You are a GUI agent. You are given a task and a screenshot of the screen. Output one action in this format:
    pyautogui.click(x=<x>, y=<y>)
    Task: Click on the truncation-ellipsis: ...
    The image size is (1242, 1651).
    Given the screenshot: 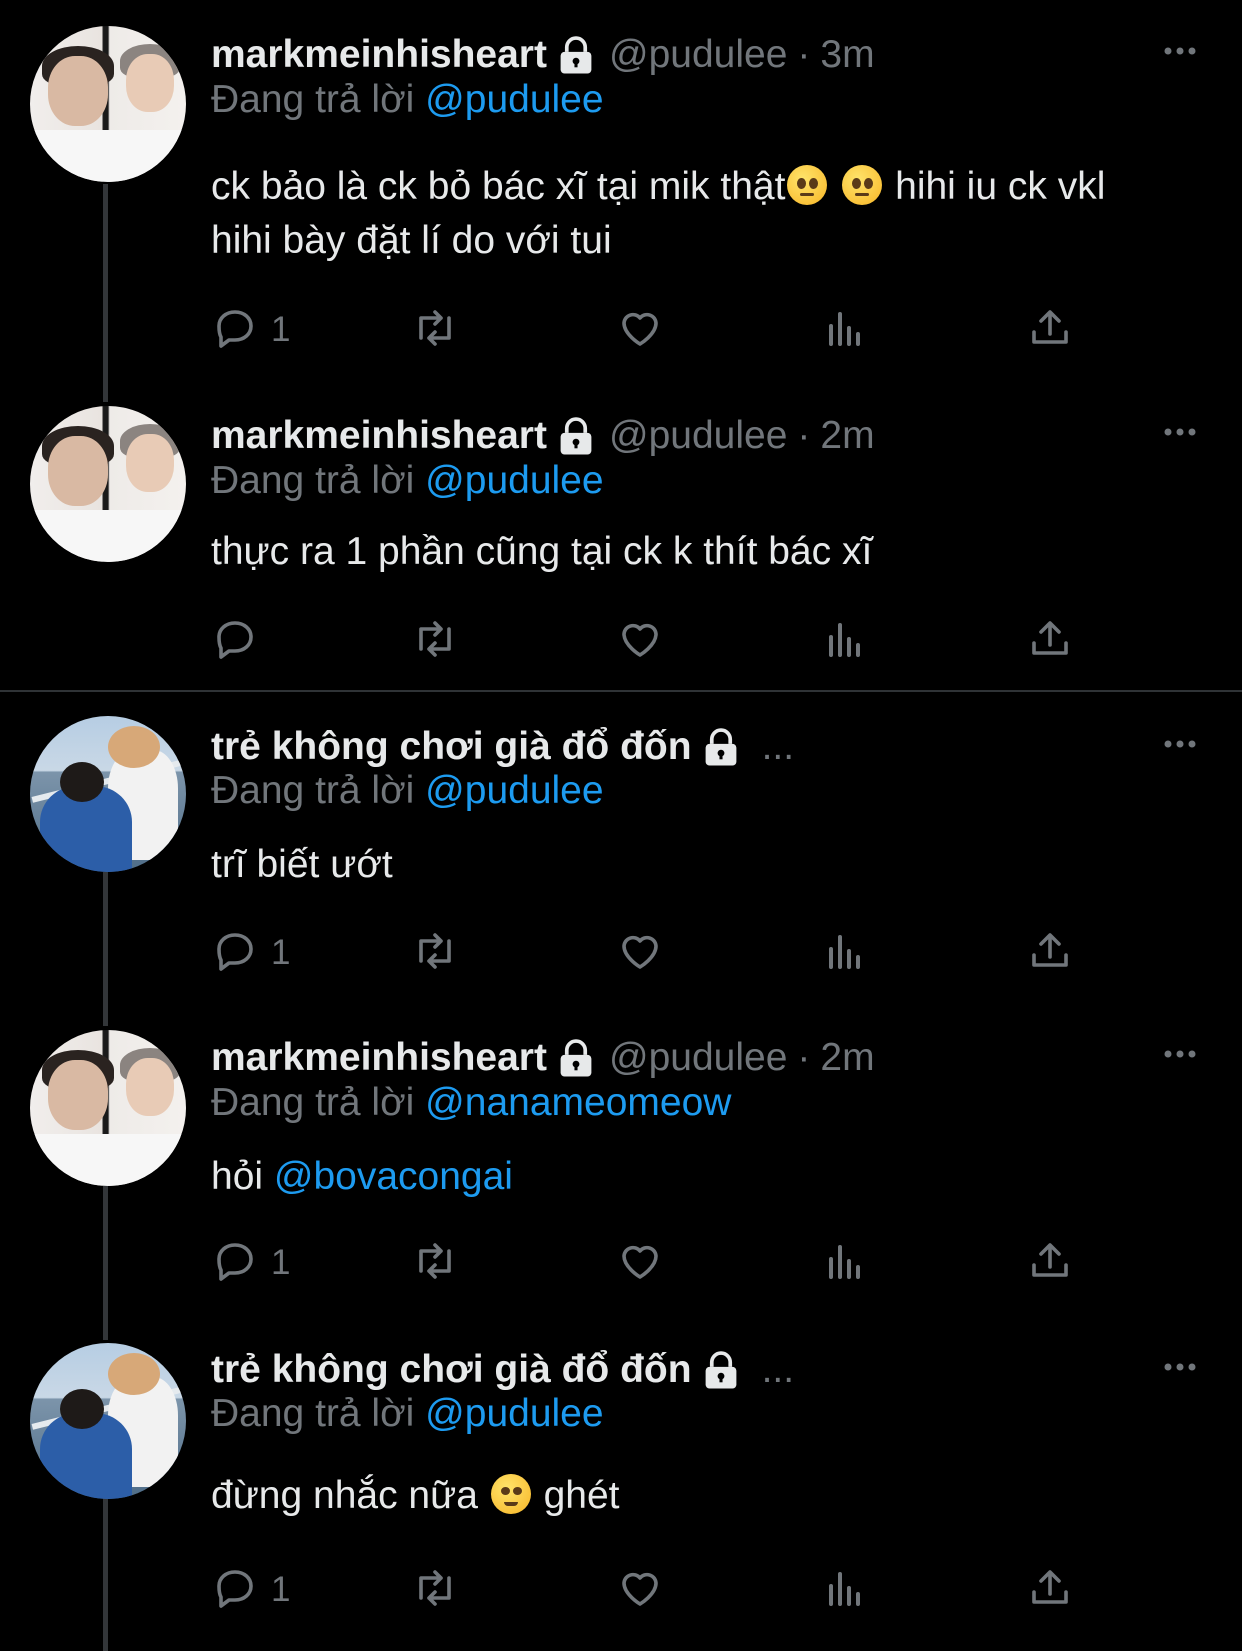 What is the action you would take?
    pyautogui.click(x=778, y=746)
    